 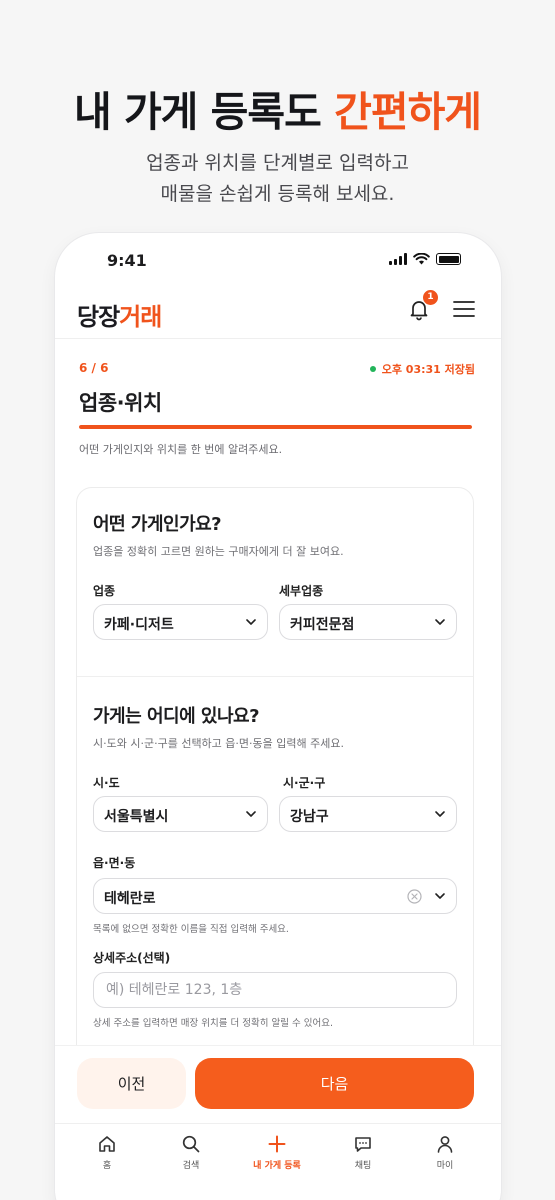 I want to click on promo-title: 내 가게 등록도 간편하게, so click(x=277, y=108).